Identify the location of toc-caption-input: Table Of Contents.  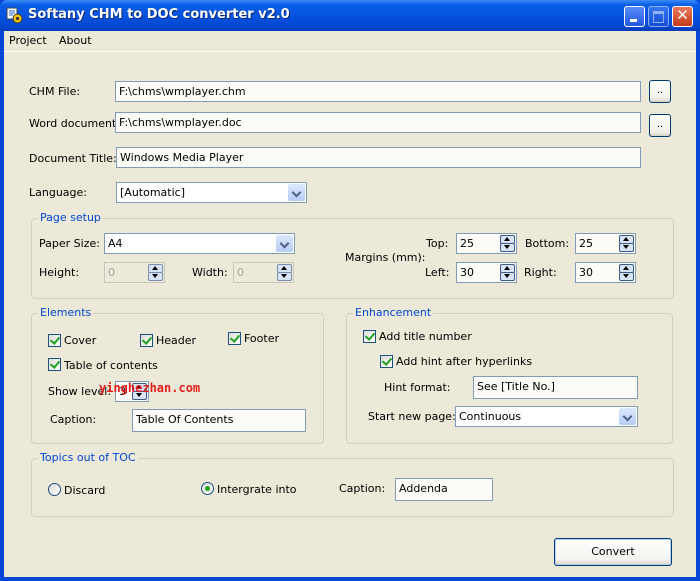
(219, 420).